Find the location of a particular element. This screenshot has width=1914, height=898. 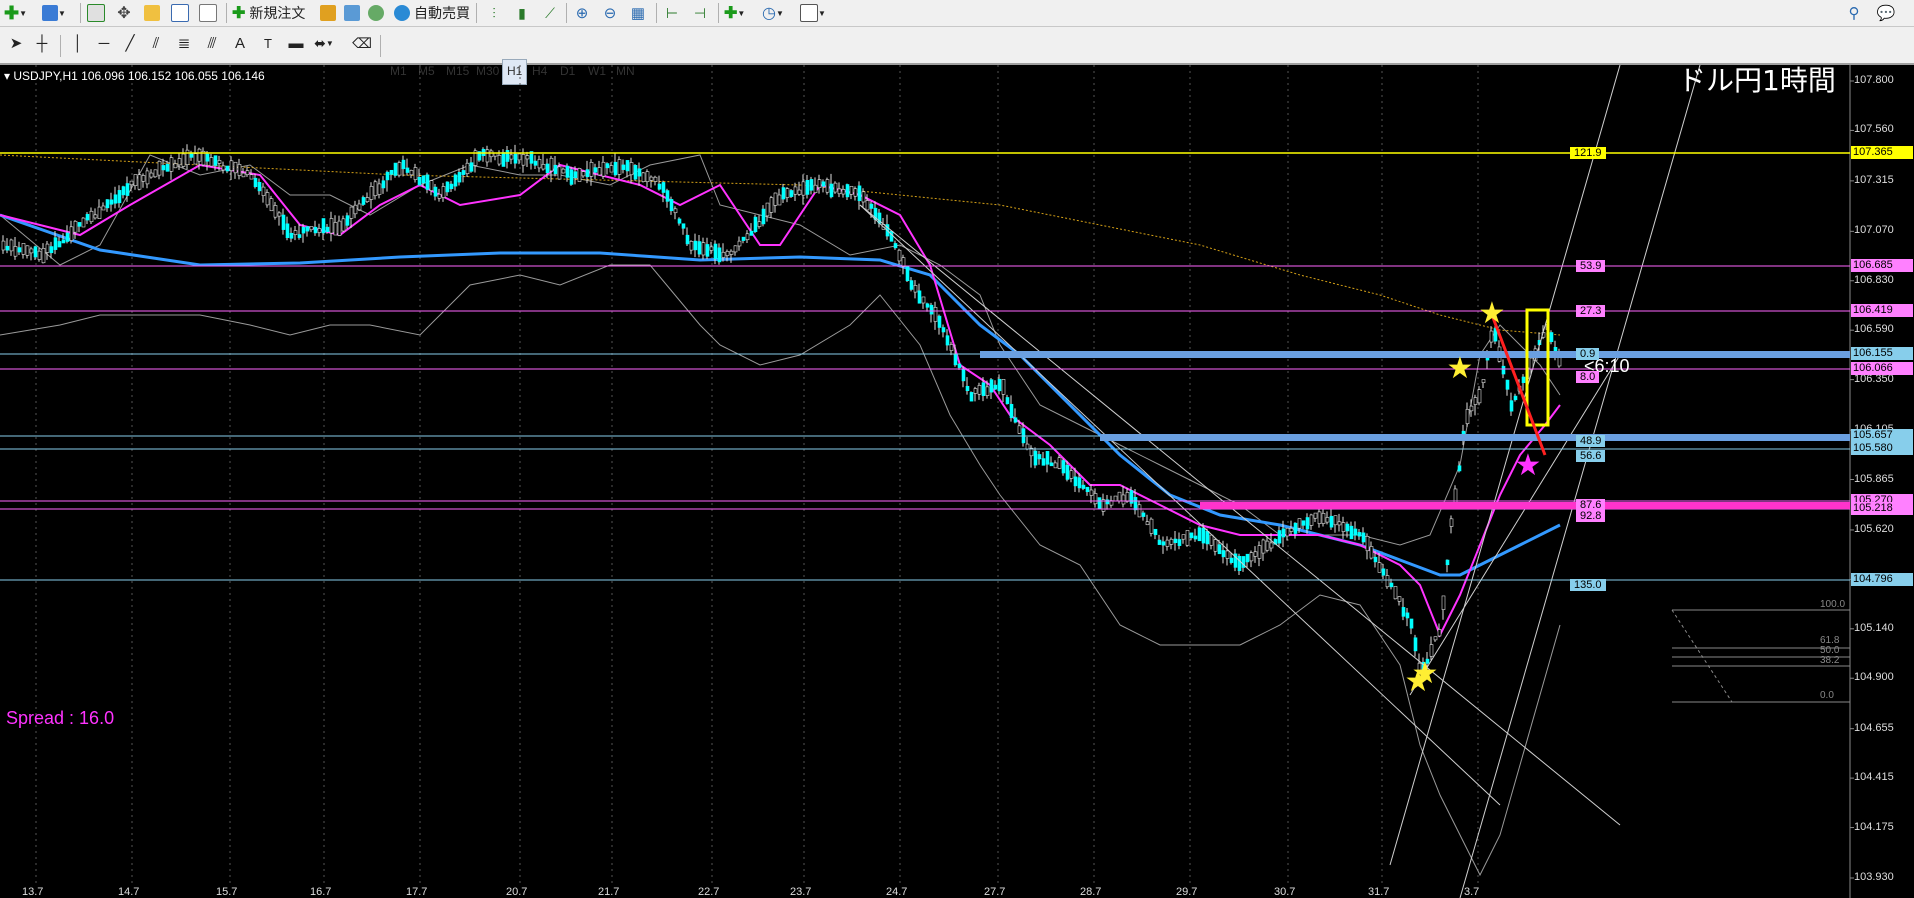

date-axis-label: 28.7 is located at coordinates (1091, 892).